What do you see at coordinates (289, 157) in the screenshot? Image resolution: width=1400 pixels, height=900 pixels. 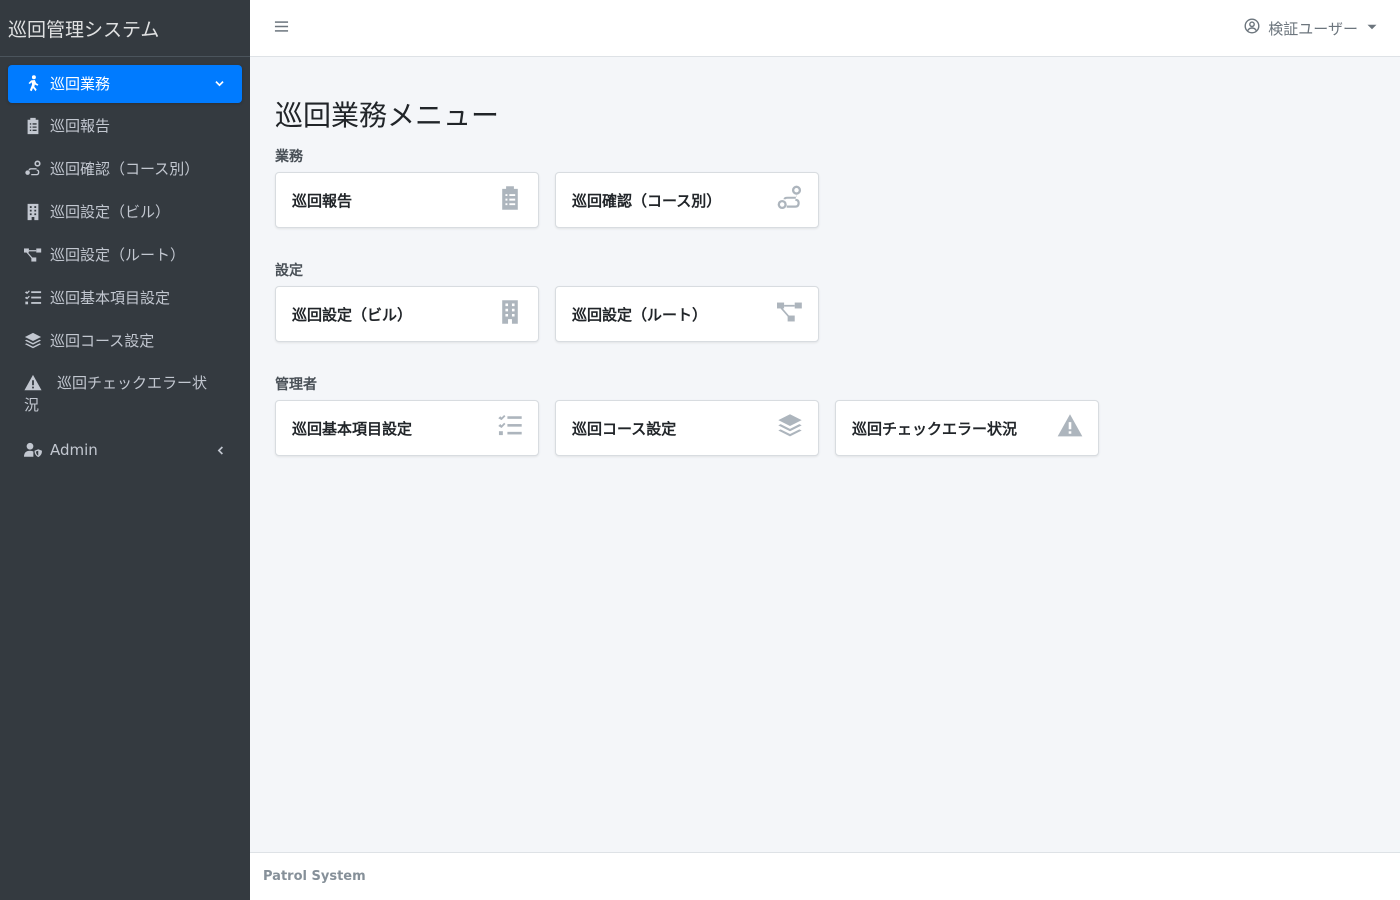 I see `section-title-work: 業務` at bounding box center [289, 157].